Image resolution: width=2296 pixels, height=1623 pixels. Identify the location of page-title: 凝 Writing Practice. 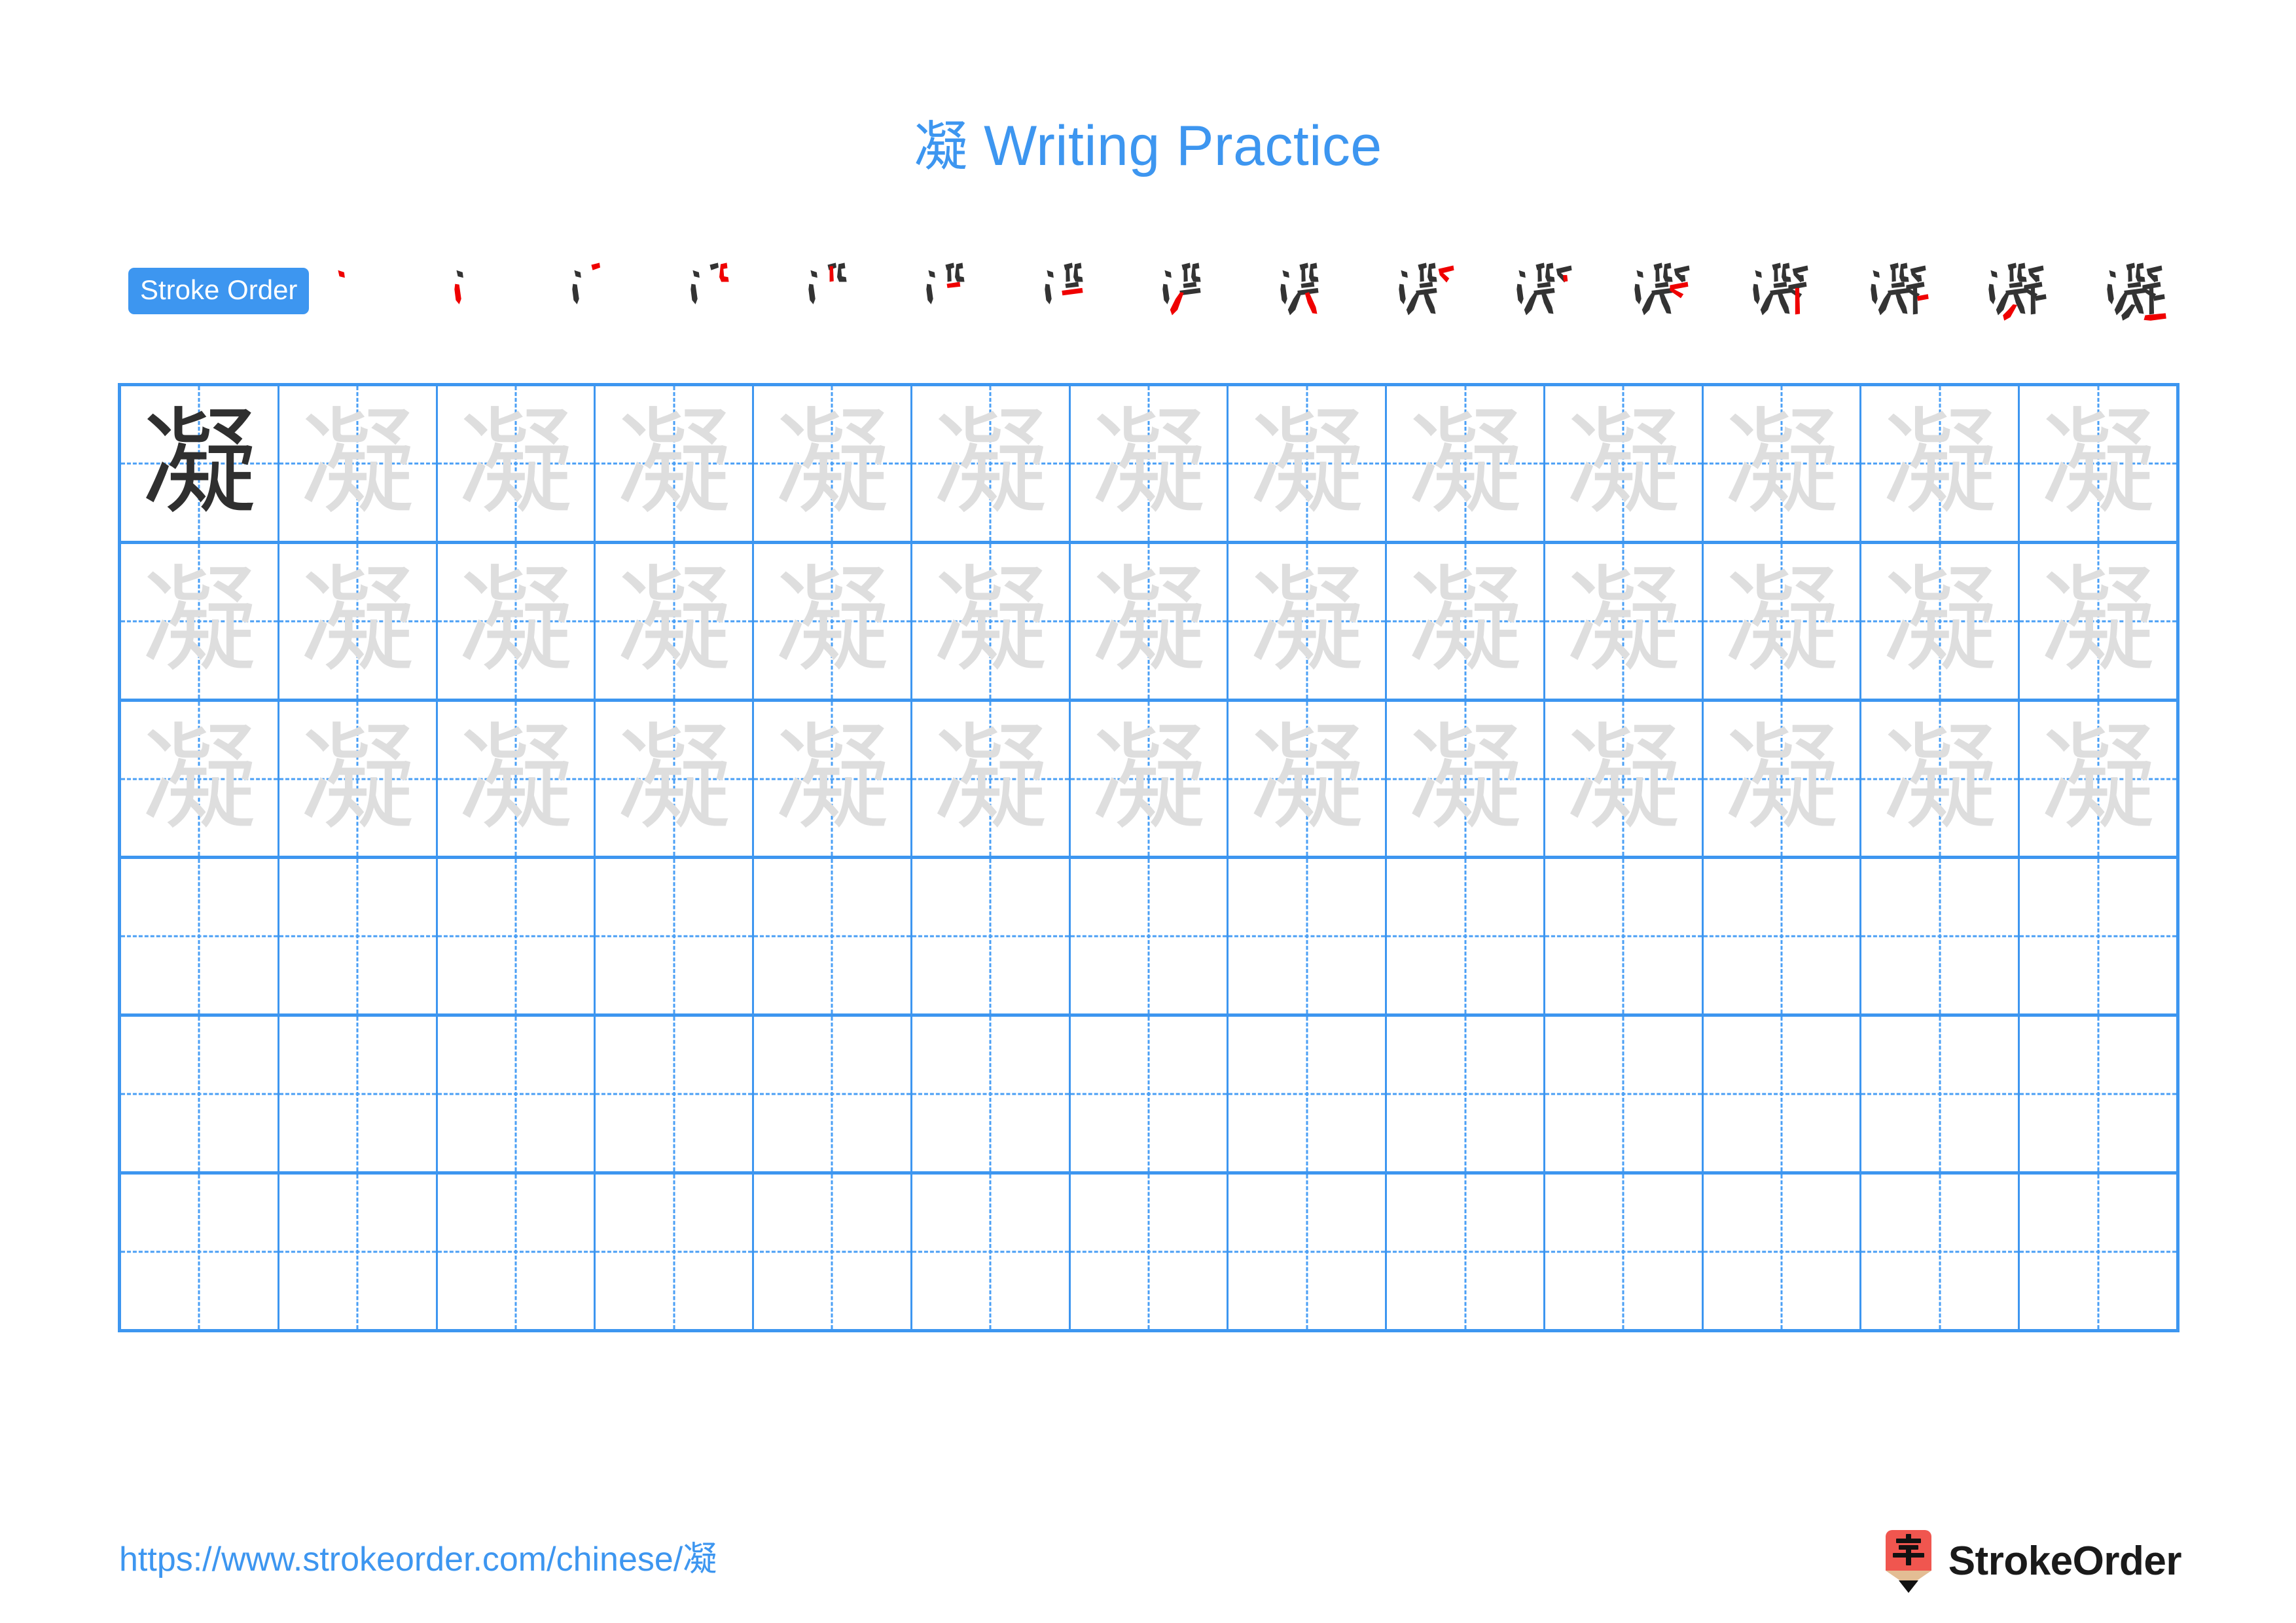
(1148, 146).